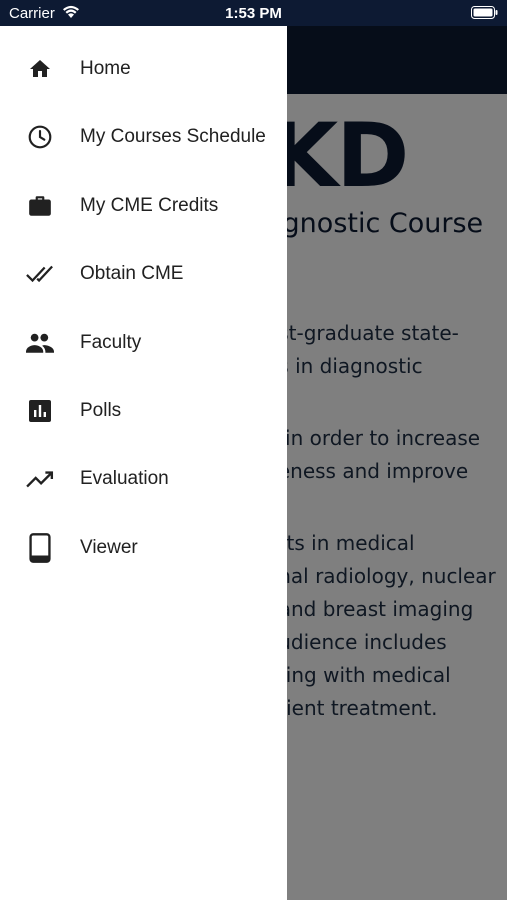 The width and height of the screenshot is (507, 900). Describe the element at coordinates (40, 137) in the screenshot. I see `clock-icon` at that location.